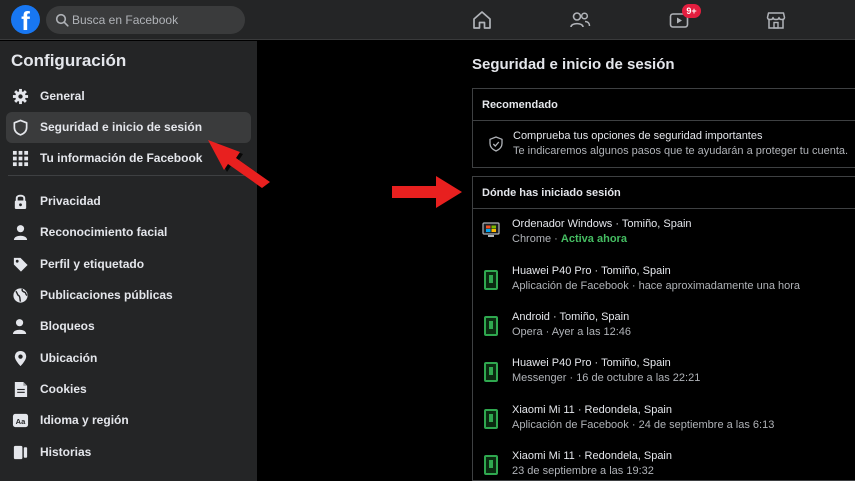 Image resolution: width=855 pixels, height=481 pixels. Describe the element at coordinates (776, 20) in the screenshot. I see `marketplace-icon` at that location.